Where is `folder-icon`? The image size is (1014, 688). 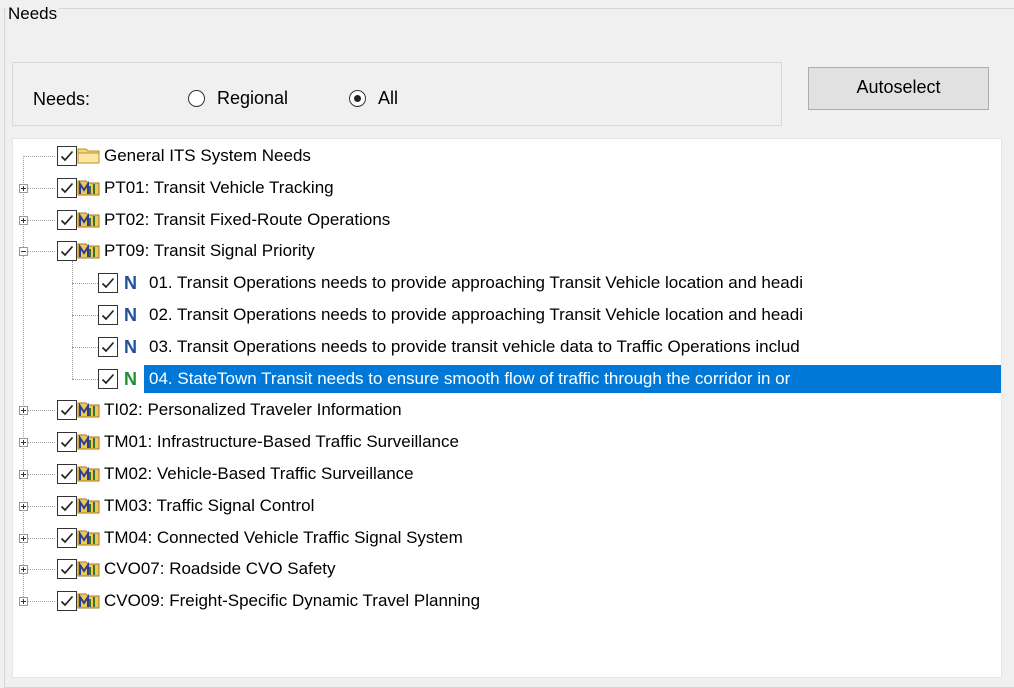
folder-icon is located at coordinates (89, 155).